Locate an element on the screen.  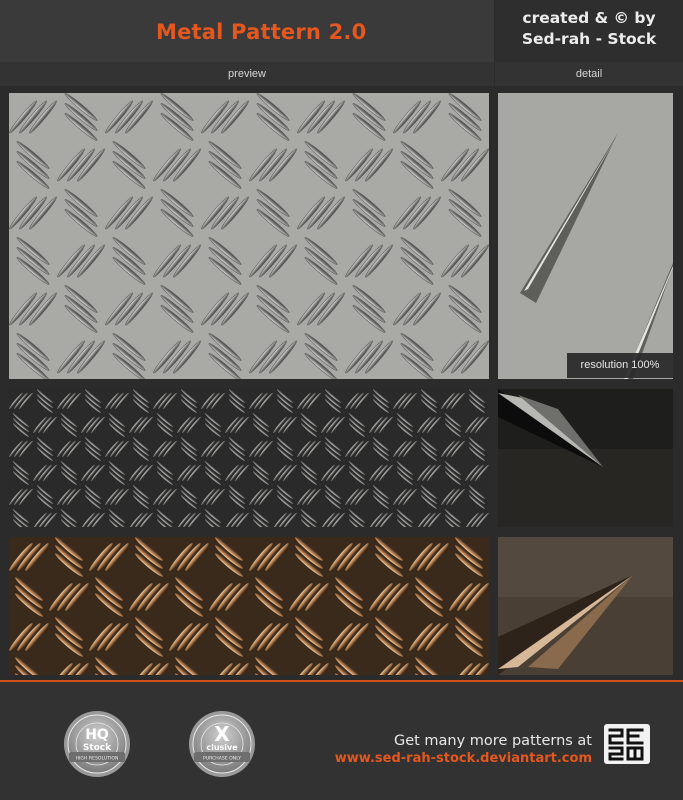
xclusive-badge: X clusive PURCHASE ONLY is located at coordinates (222, 744).